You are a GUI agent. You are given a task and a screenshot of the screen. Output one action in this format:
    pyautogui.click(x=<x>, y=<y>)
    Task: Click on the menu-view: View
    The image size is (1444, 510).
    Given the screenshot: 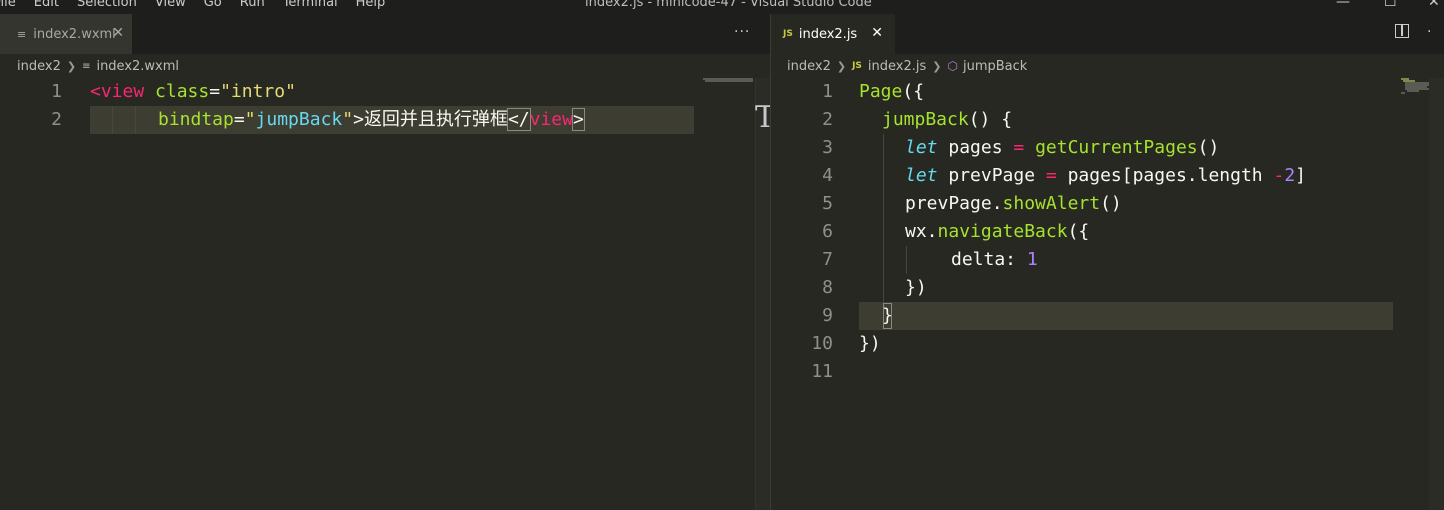 What is the action you would take?
    pyautogui.click(x=170, y=5)
    